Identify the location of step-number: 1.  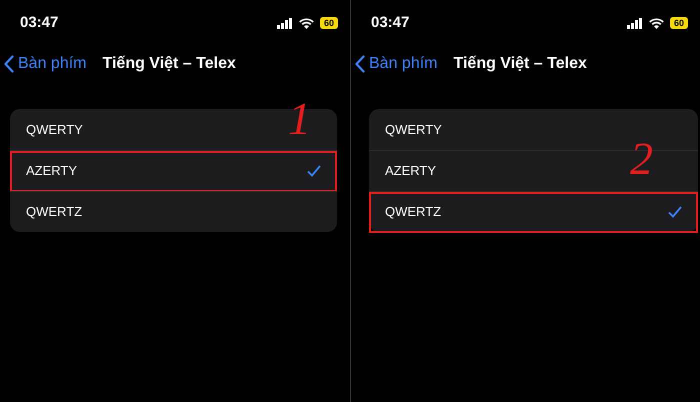
(299, 119).